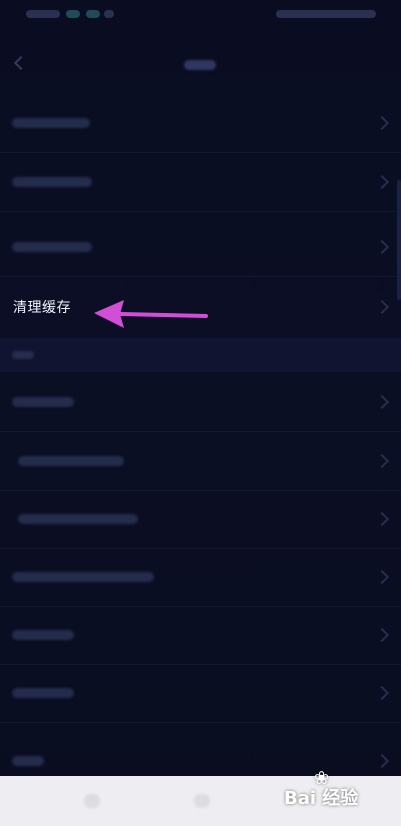 The height and width of the screenshot is (826, 401). I want to click on clear-cache-label: 清理缓存, so click(42, 308).